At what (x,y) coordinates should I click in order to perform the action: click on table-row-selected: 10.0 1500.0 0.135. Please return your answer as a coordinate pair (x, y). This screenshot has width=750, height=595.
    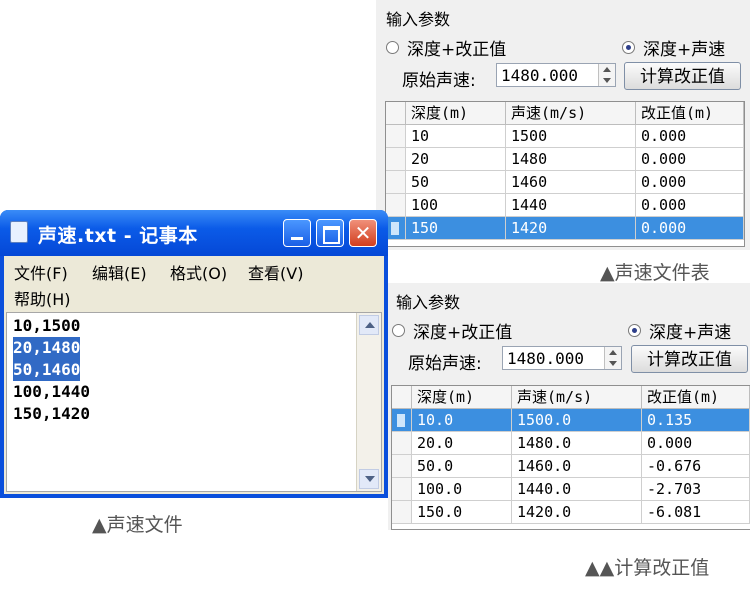
    Looking at the image, I should click on (571, 420).